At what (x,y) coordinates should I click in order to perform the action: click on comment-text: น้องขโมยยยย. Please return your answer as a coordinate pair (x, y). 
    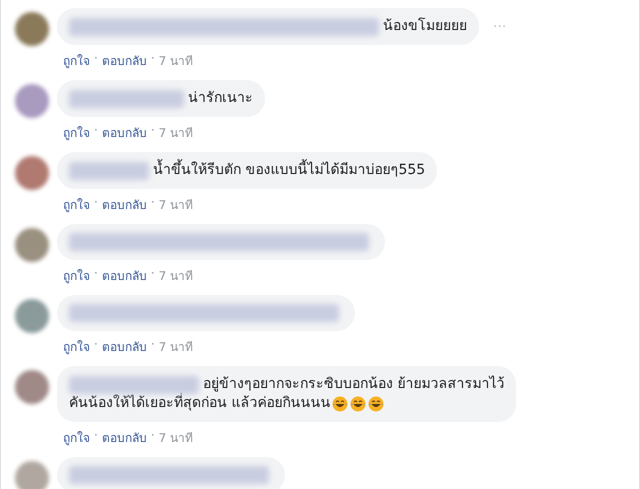
    Looking at the image, I should click on (425, 26).